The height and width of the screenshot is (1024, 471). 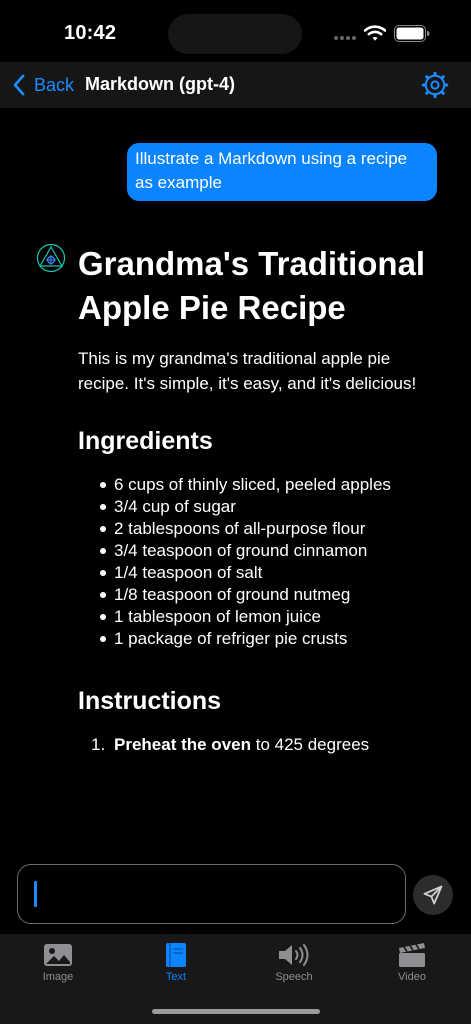 I want to click on list-item: 1/4 teaspoon of salt, so click(x=262, y=573).